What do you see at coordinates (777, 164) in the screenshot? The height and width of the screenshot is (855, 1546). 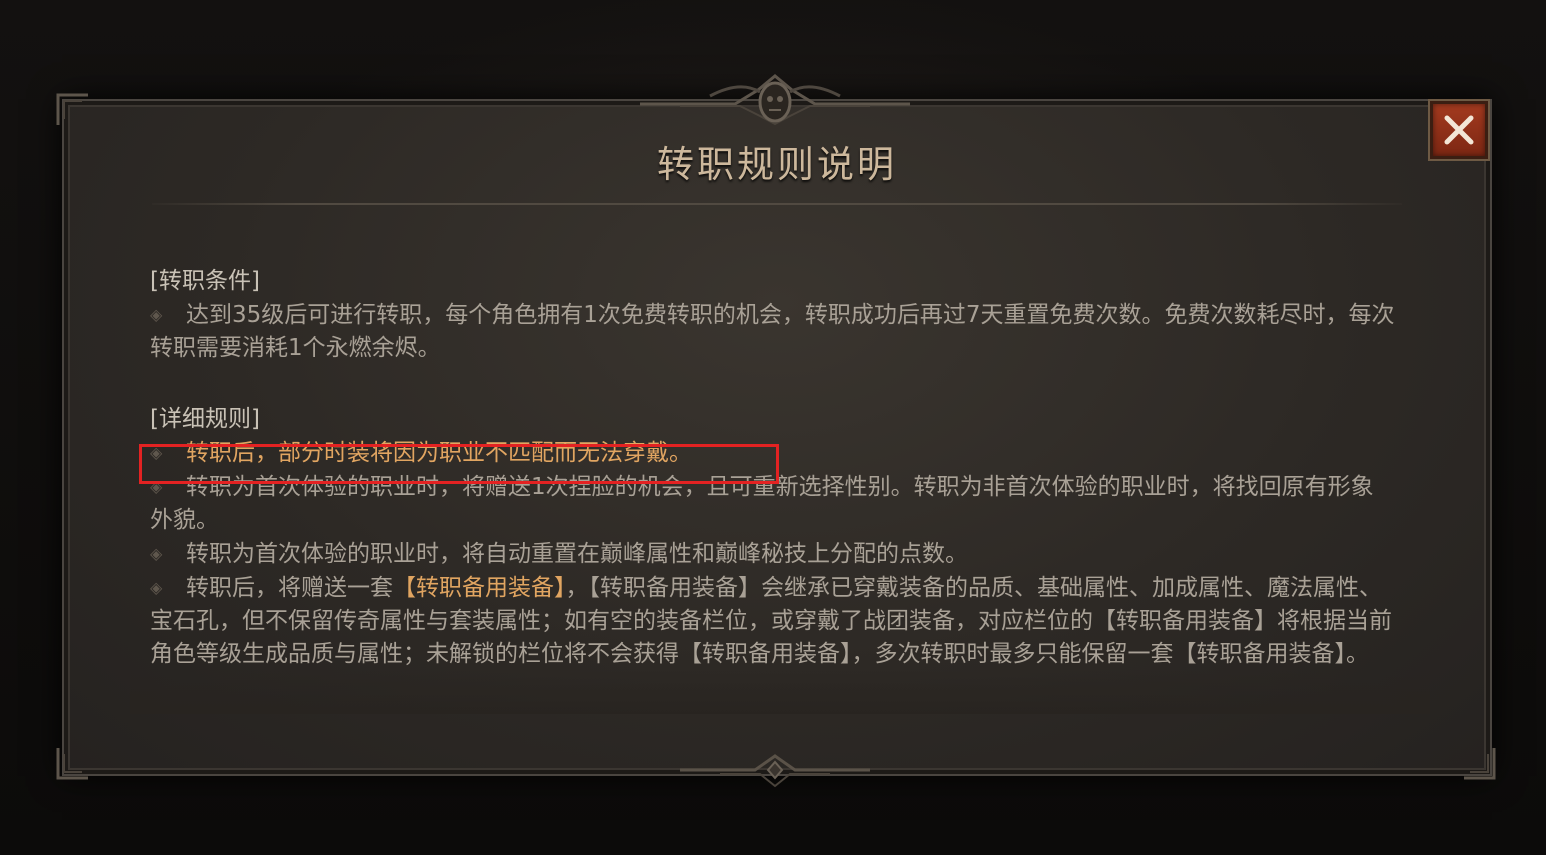 I see `dialog-title: 转职规则说明` at bounding box center [777, 164].